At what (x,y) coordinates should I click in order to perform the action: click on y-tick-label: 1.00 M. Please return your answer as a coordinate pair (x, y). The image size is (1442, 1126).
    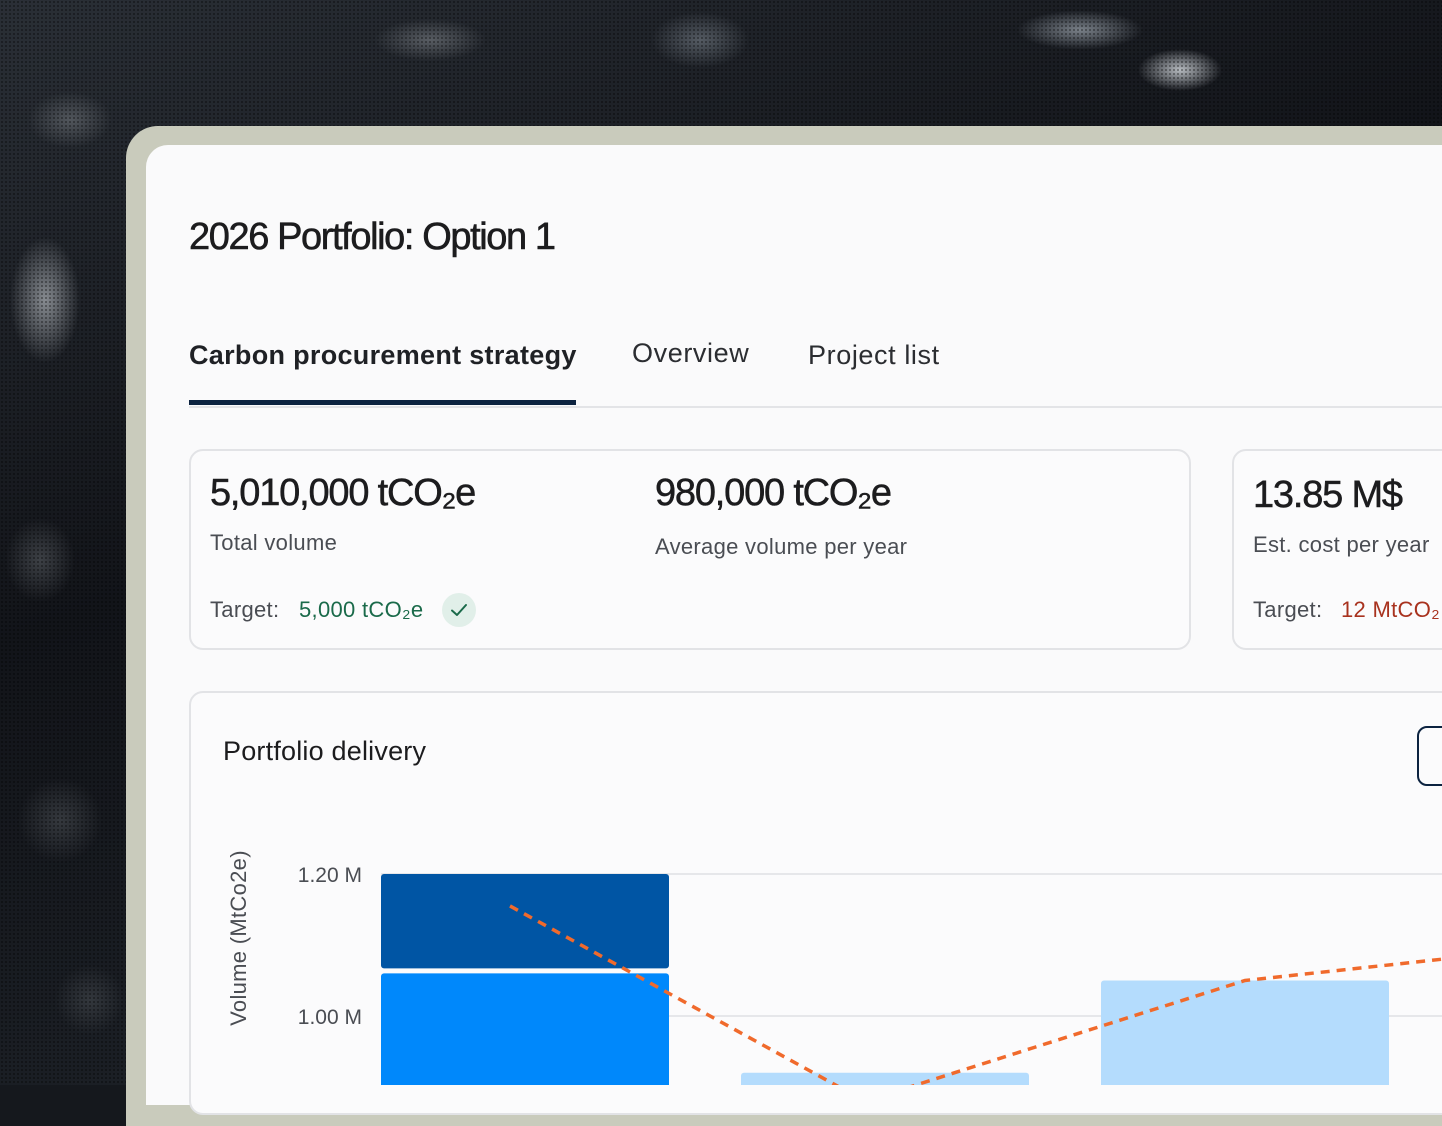
    Looking at the image, I should click on (330, 1017).